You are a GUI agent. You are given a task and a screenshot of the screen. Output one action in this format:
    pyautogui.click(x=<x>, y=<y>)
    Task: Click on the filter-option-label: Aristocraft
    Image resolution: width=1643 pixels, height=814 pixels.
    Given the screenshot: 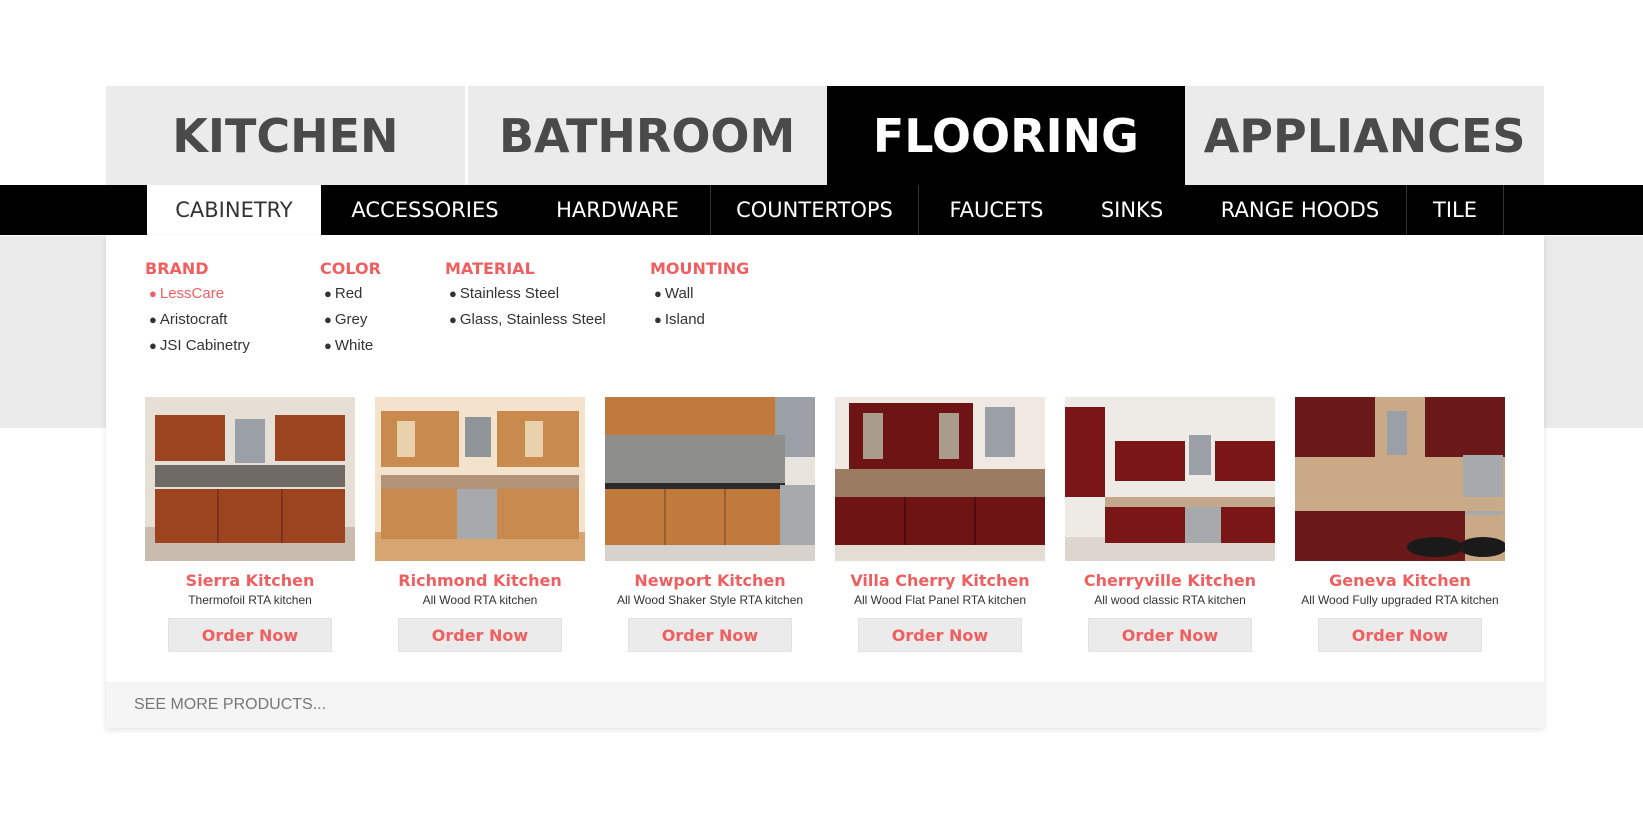 What is the action you would take?
    pyautogui.click(x=193, y=319)
    